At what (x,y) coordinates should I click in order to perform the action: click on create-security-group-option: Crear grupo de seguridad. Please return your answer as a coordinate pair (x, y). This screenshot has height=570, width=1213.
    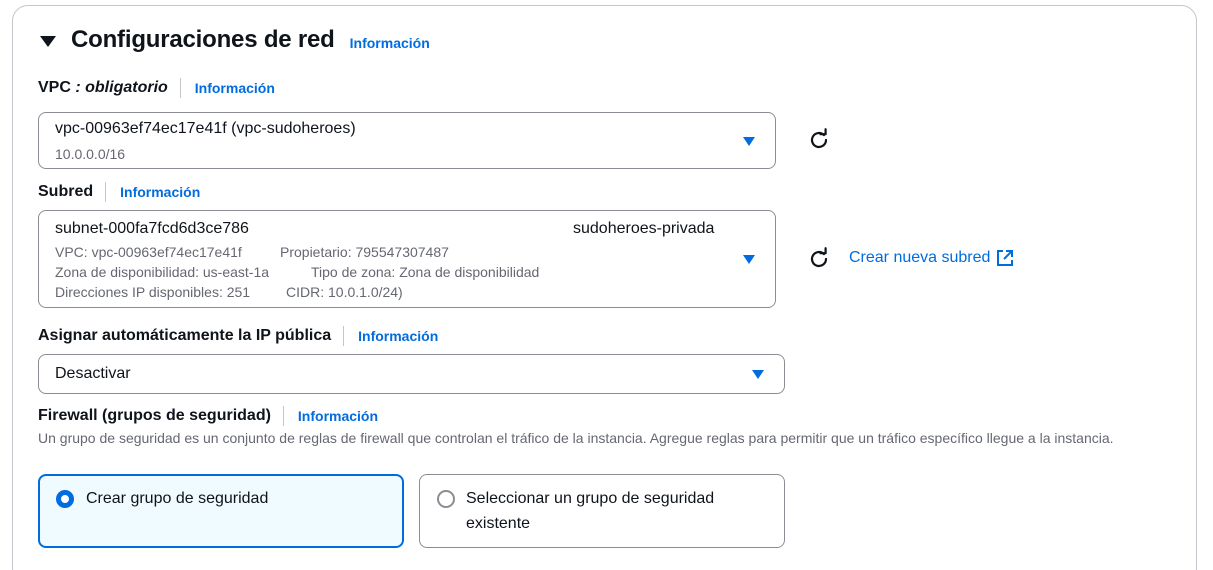
    Looking at the image, I should click on (221, 511).